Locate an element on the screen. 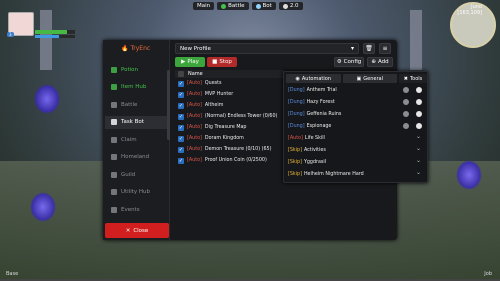 This screenshot has width=500, height=281. stop-button: ■ Stop is located at coordinates (222, 62).